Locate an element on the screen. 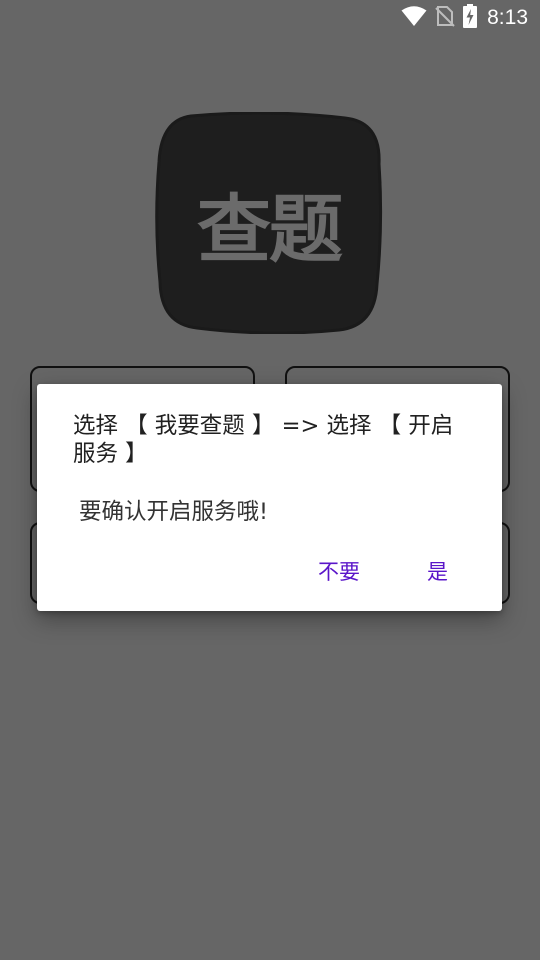 Image resolution: width=540 pixels, height=960 pixels. logo-text: 查题 is located at coordinates (270, 230).